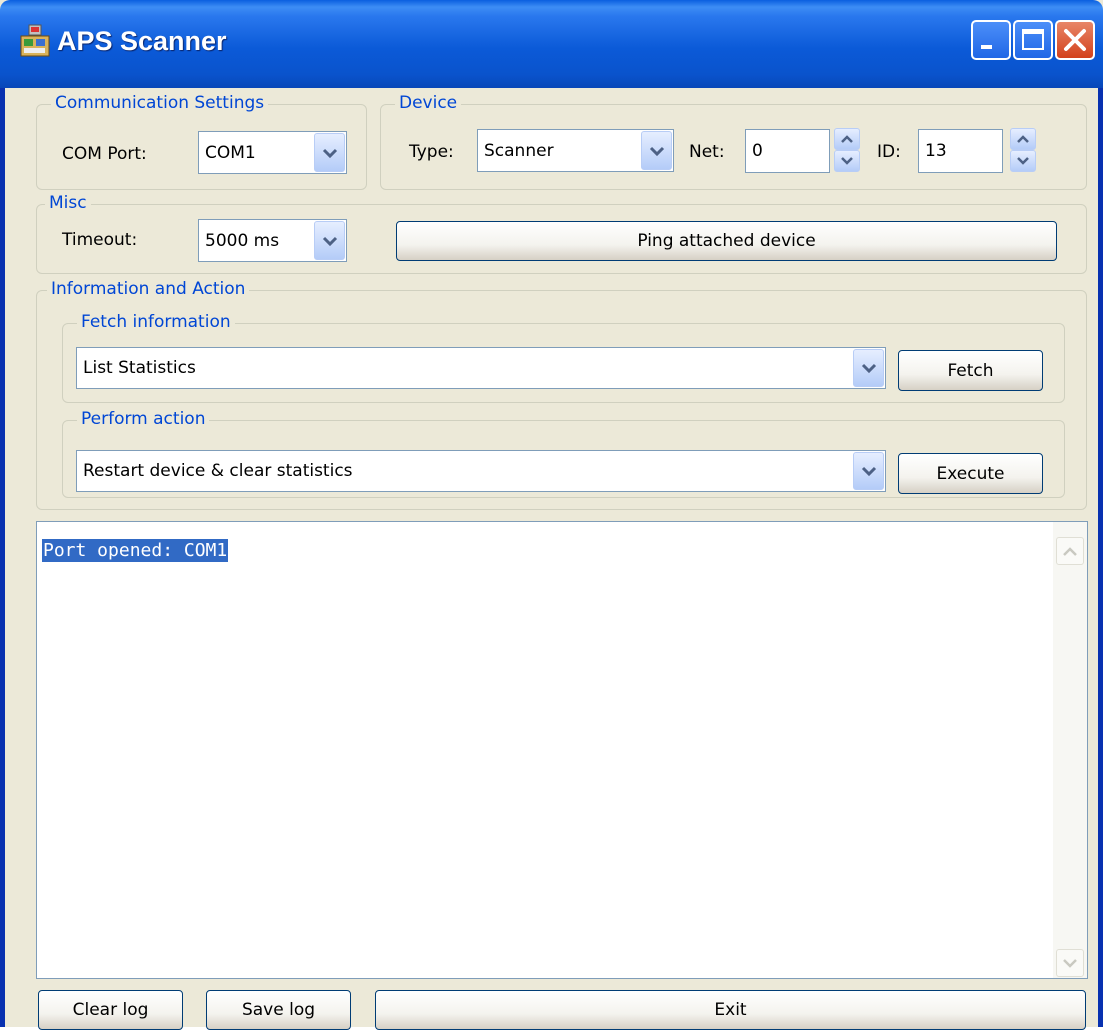  I want to click on com-port-label: COM Port:, so click(104, 154).